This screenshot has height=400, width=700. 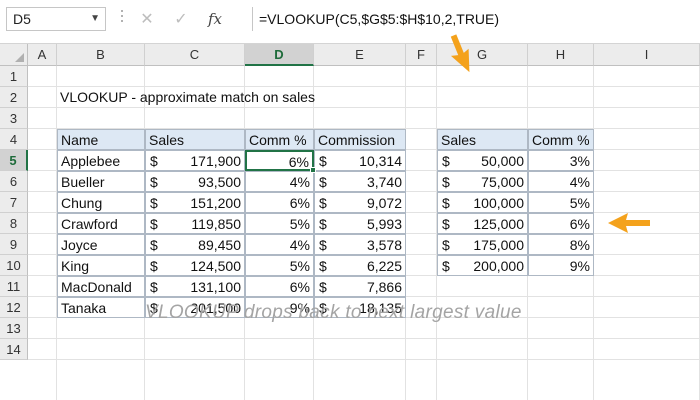 I want to click on row-header-14: 14, so click(x=14, y=349).